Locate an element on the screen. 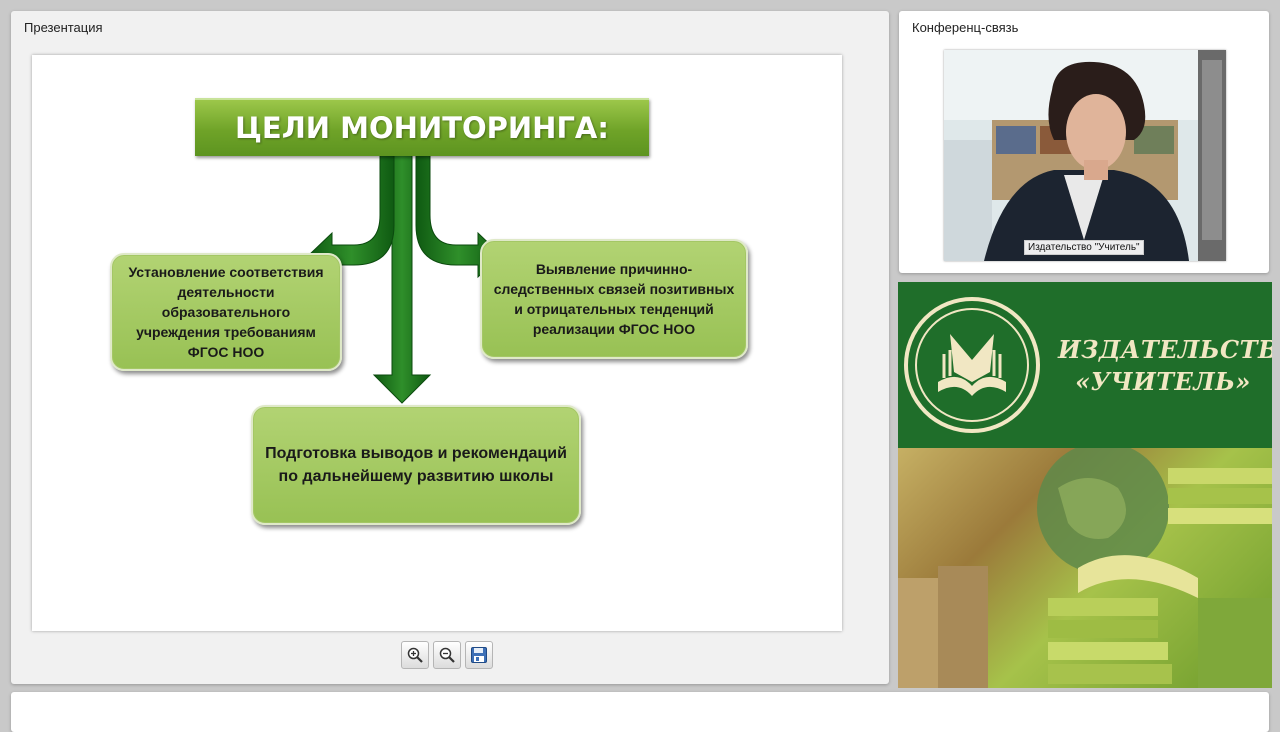 The image size is (1280, 732). zoom-out-icon is located at coordinates (447, 655).